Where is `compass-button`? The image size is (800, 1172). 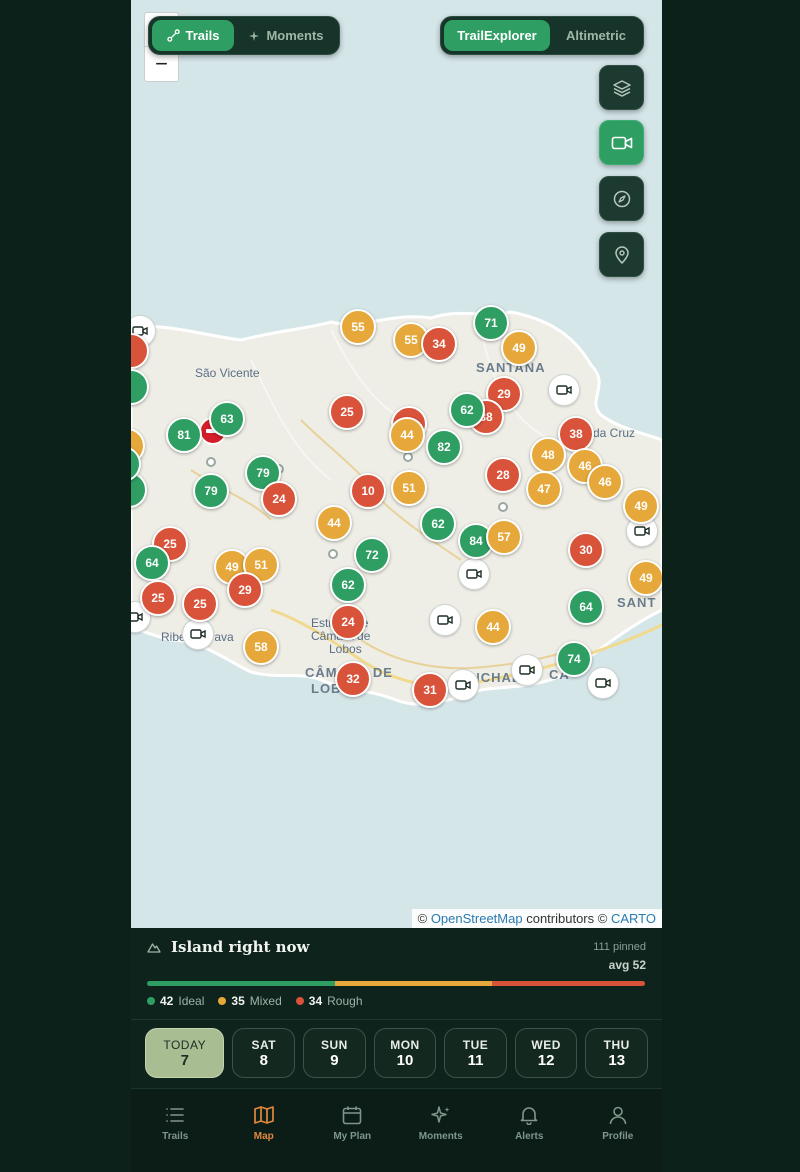 compass-button is located at coordinates (621, 198).